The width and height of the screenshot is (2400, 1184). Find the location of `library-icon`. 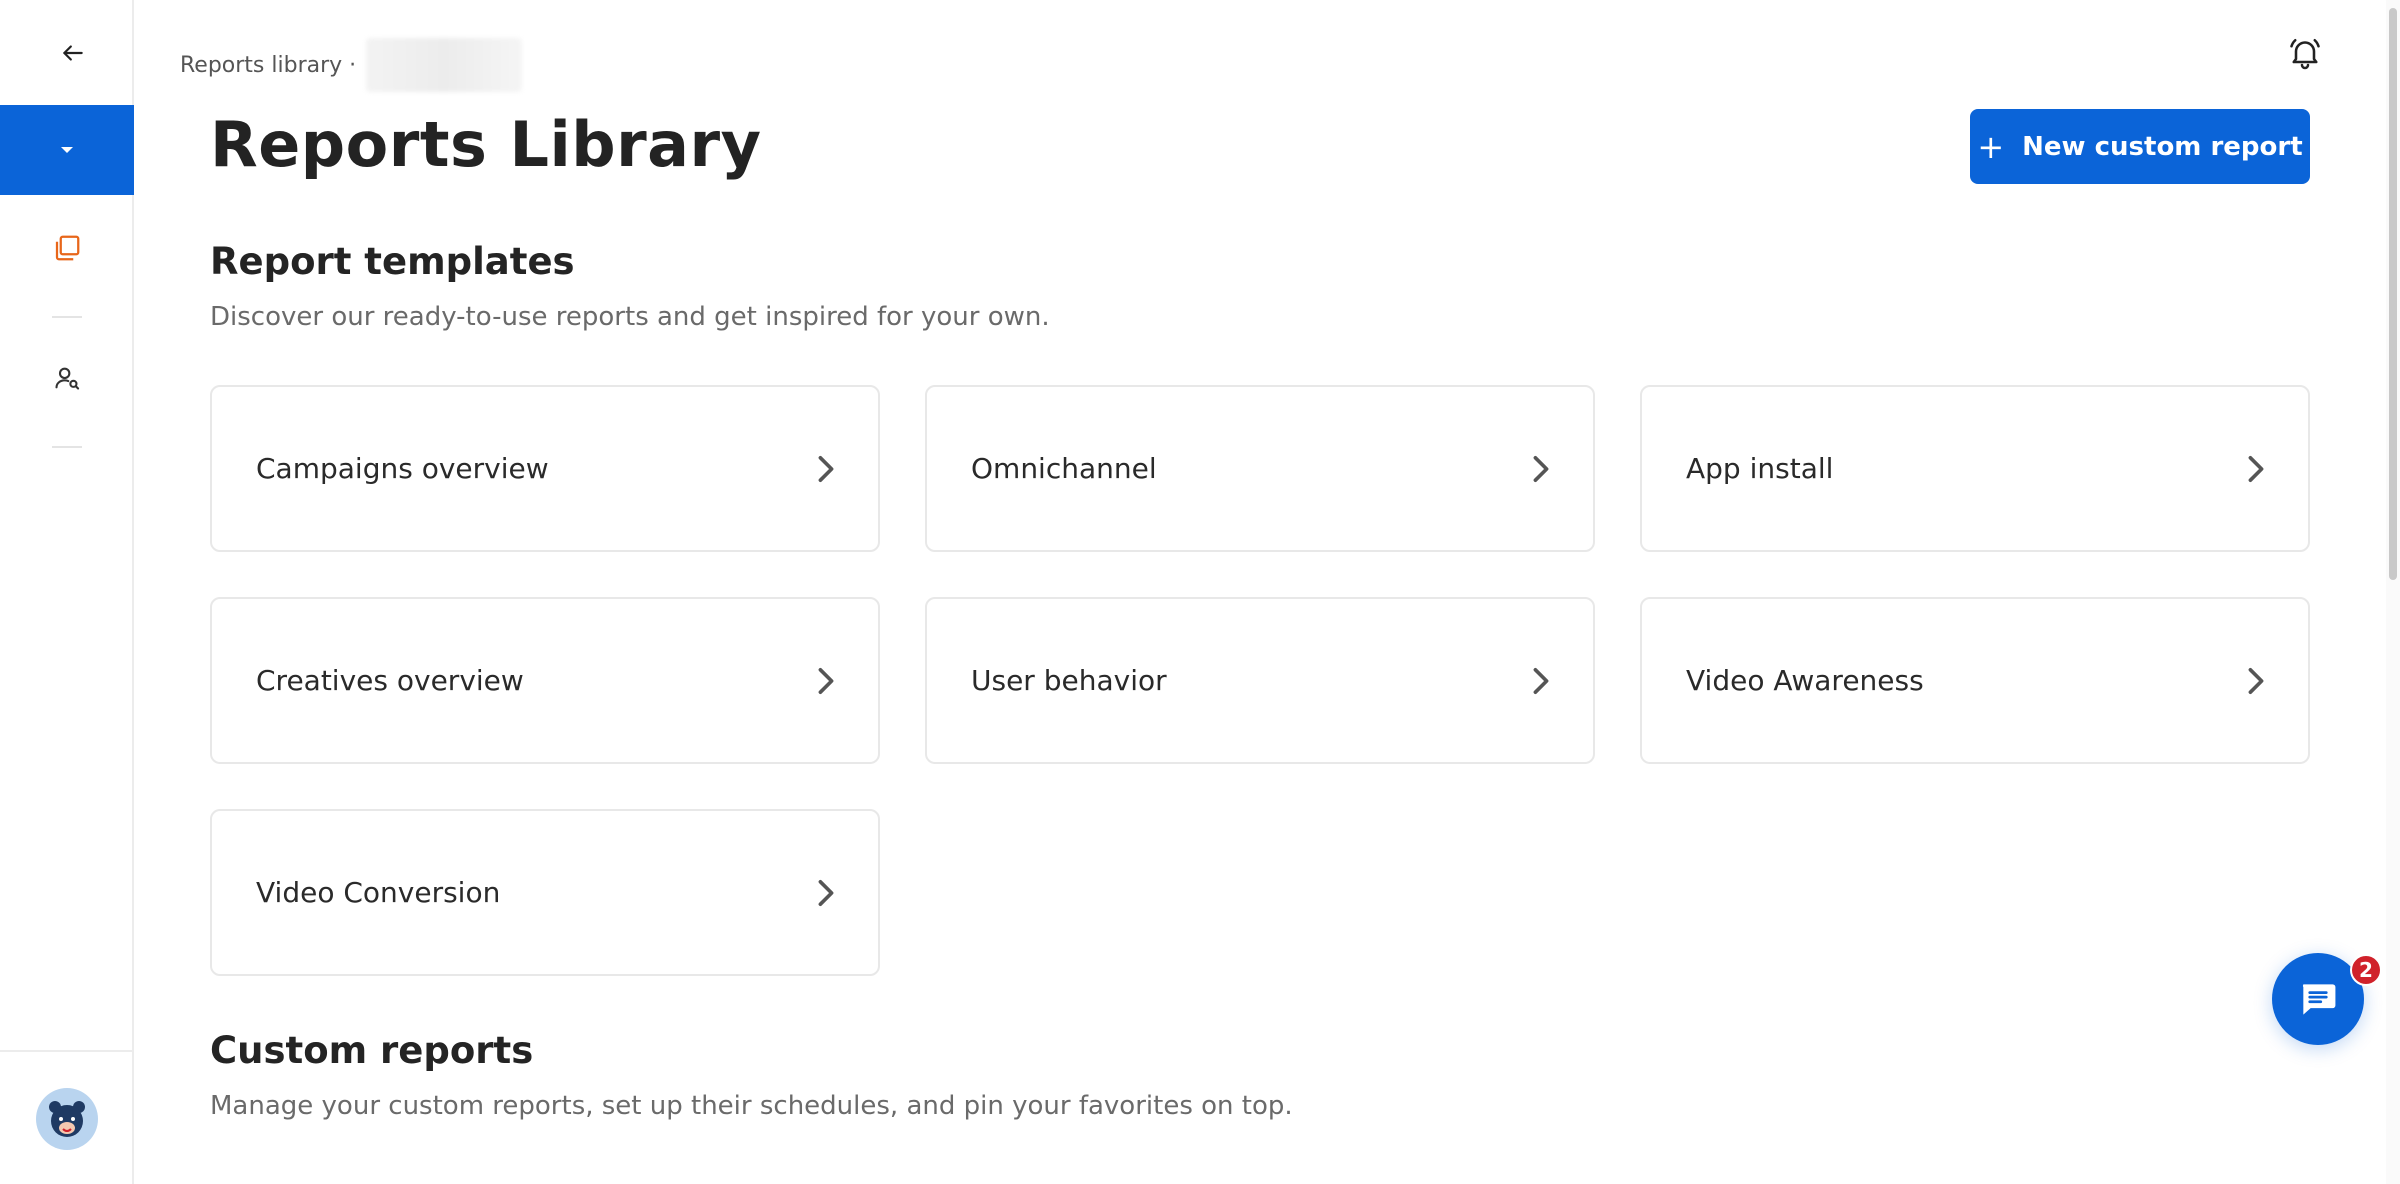

library-icon is located at coordinates (67, 248).